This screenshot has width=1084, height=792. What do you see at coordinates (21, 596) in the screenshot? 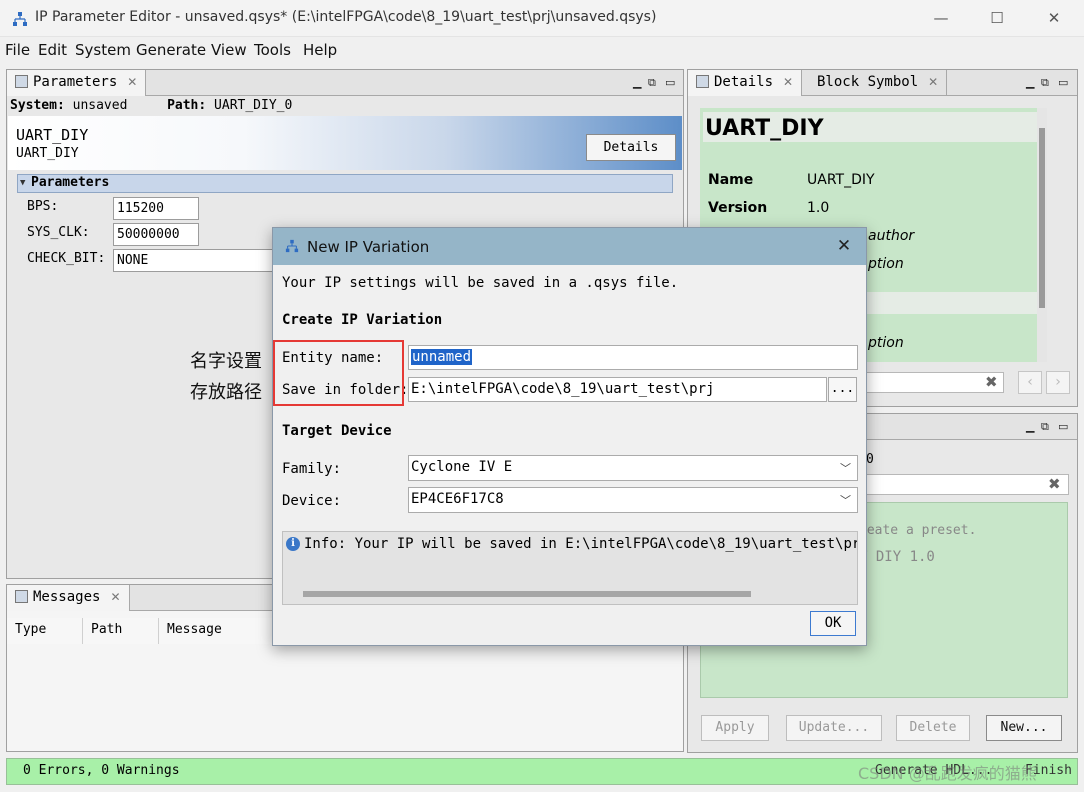
I see `messages-tab-icon` at bounding box center [21, 596].